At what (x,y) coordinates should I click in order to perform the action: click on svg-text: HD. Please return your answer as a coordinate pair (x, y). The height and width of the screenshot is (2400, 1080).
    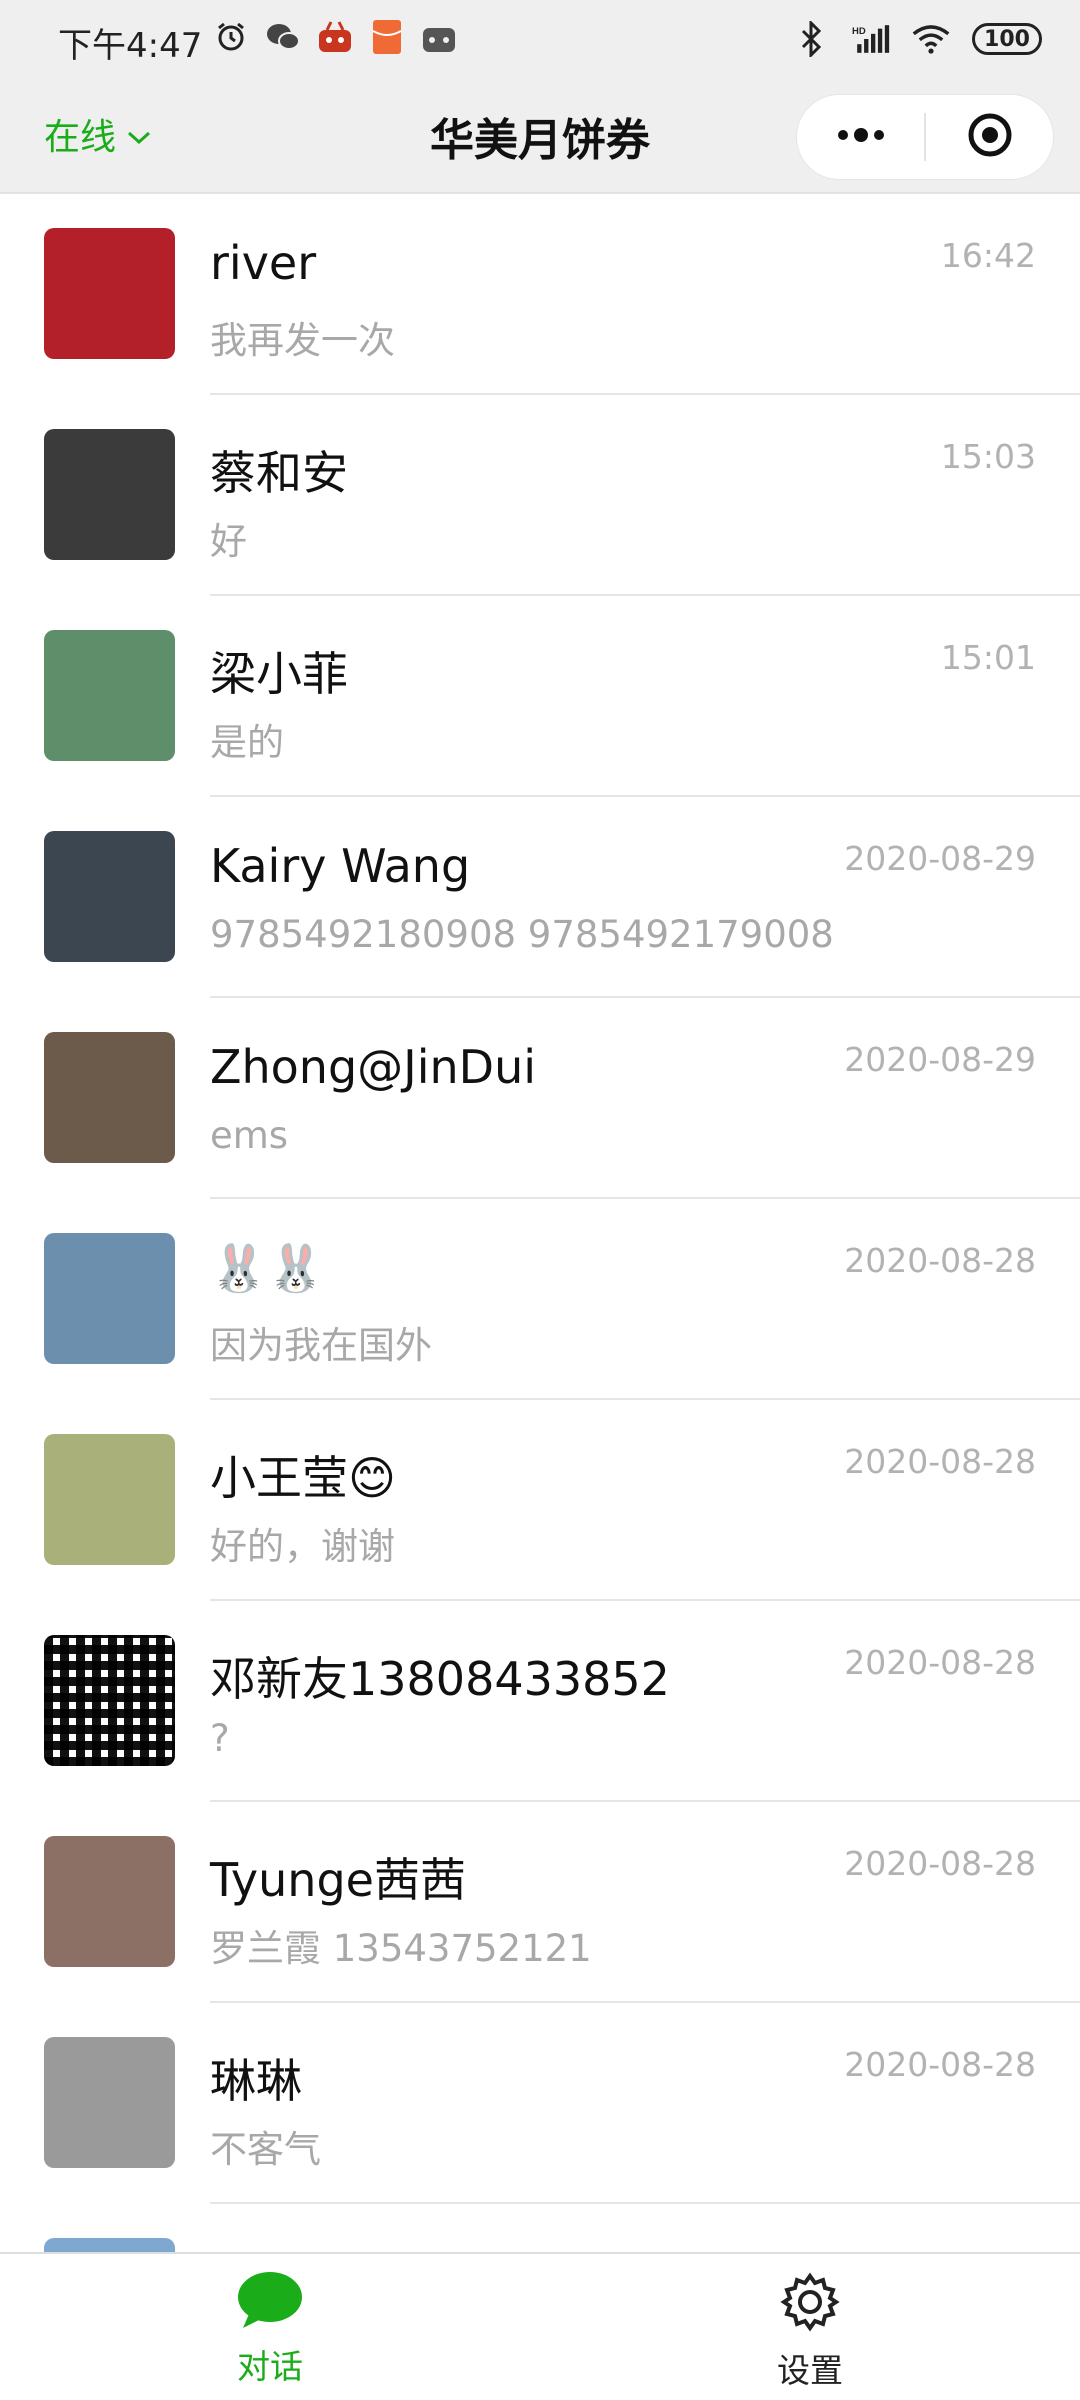
    Looking at the image, I should click on (859, 31).